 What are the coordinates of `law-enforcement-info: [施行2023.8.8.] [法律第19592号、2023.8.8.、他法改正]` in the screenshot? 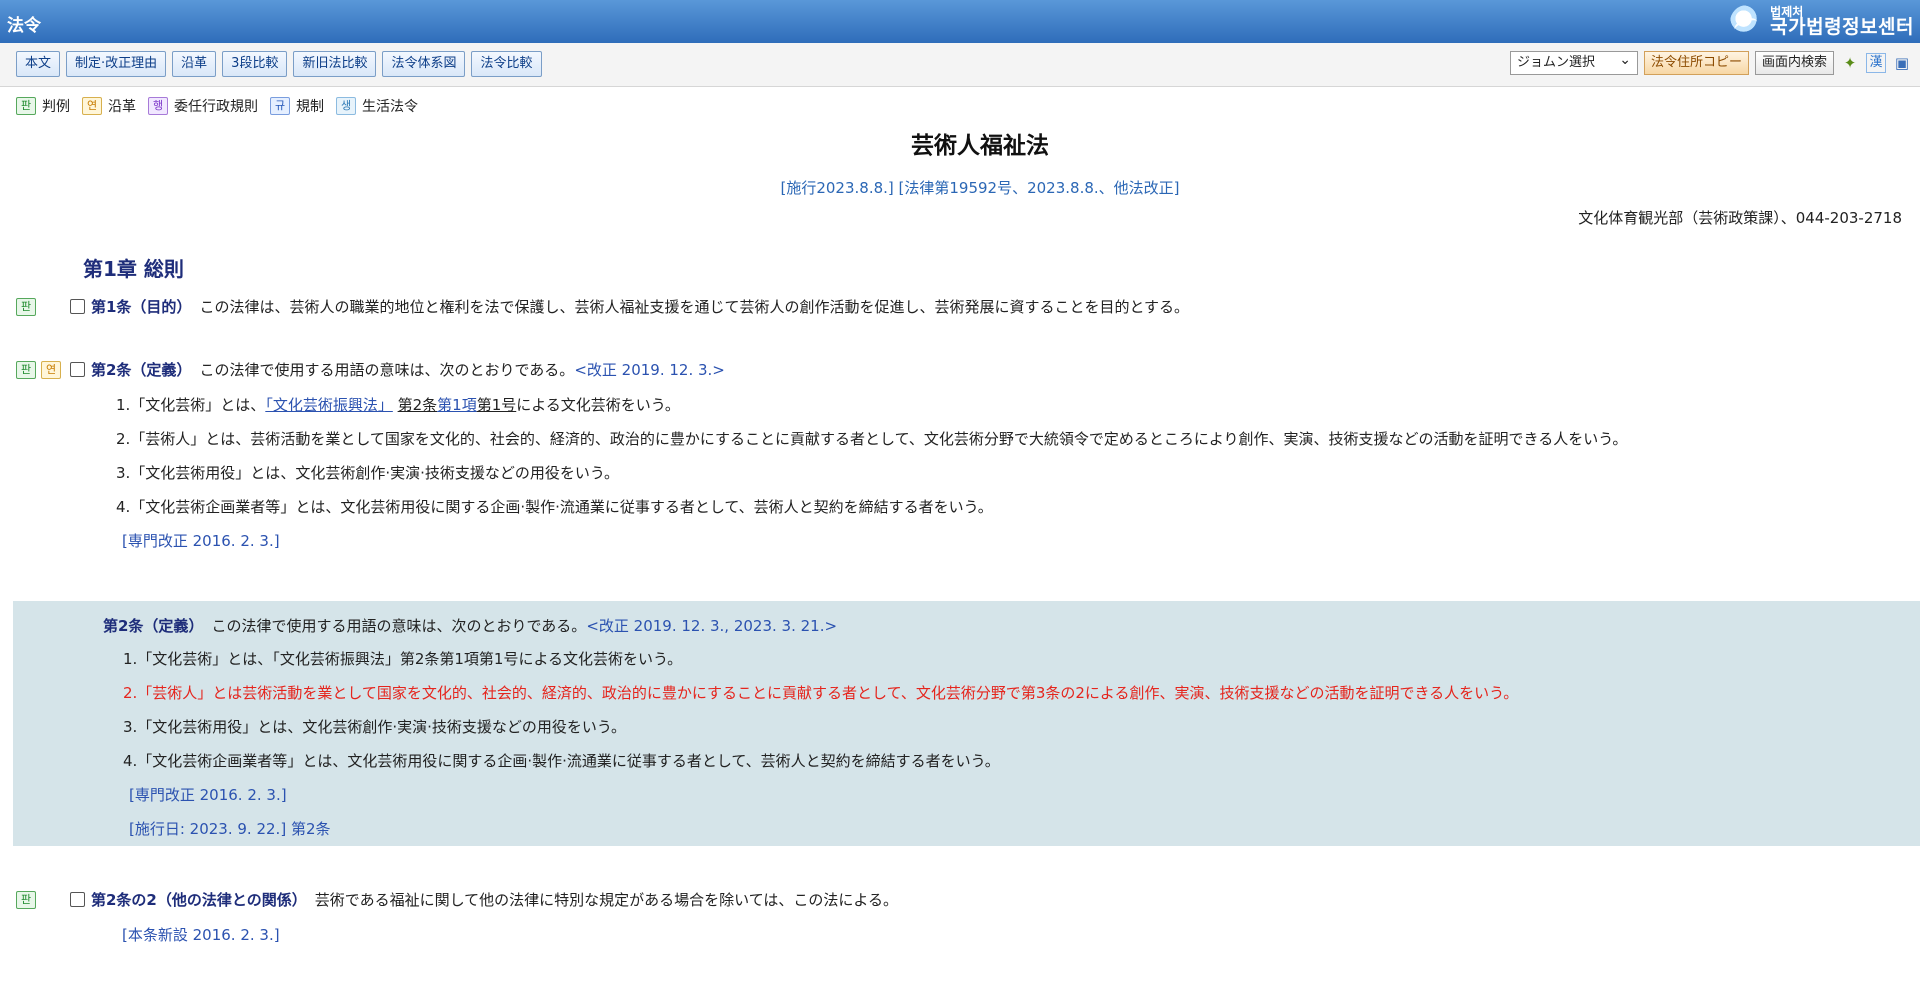 It's located at (960, 187).